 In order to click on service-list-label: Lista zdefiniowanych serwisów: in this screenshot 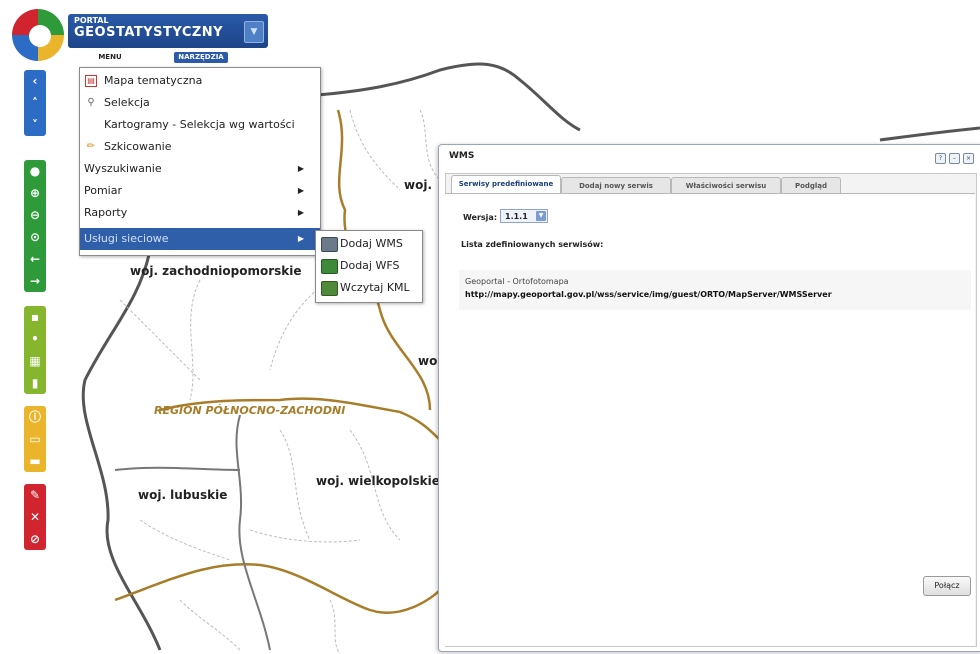, I will do `click(532, 244)`.